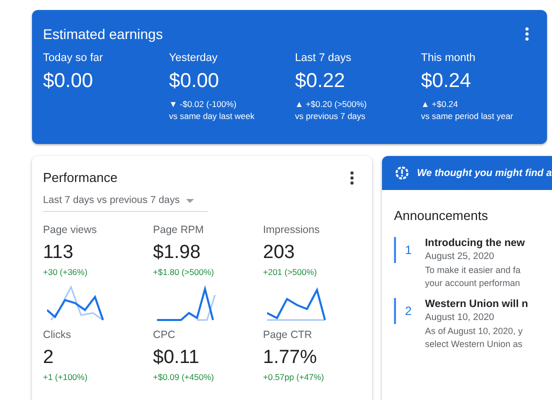  I want to click on metric-change: +1 (+100%), so click(65, 377).